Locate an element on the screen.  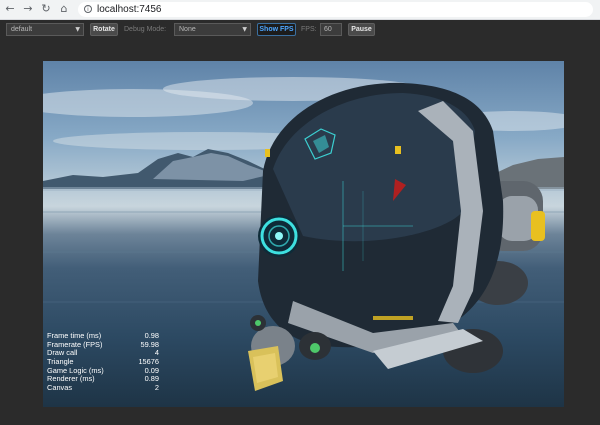
pause-button: Pause is located at coordinates (361, 29).